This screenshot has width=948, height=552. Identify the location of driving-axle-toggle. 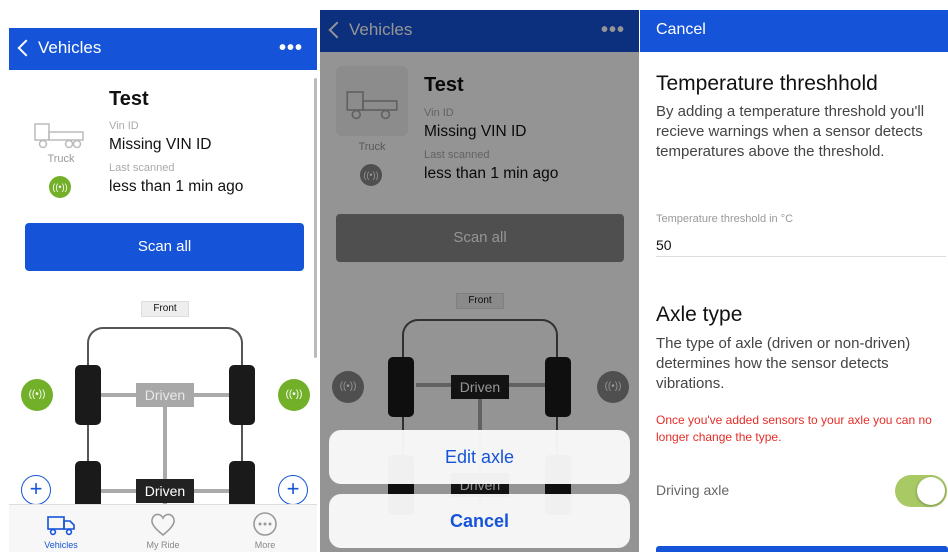
(921, 491).